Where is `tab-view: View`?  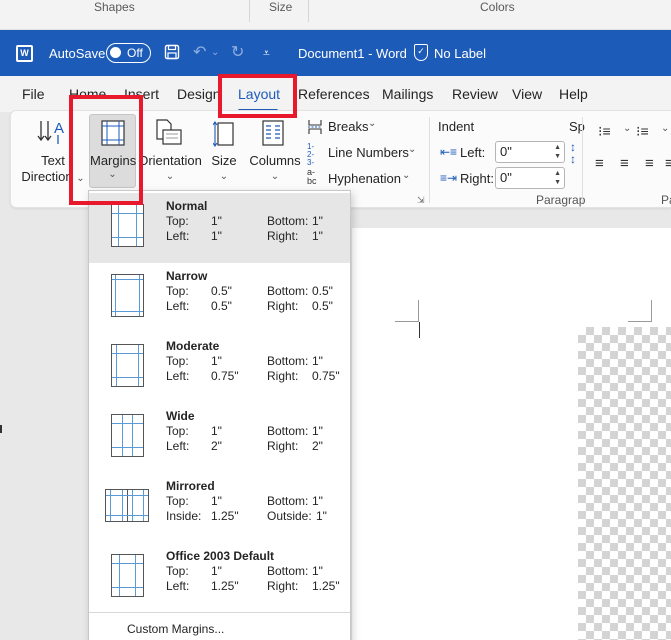 tab-view: View is located at coordinates (527, 94).